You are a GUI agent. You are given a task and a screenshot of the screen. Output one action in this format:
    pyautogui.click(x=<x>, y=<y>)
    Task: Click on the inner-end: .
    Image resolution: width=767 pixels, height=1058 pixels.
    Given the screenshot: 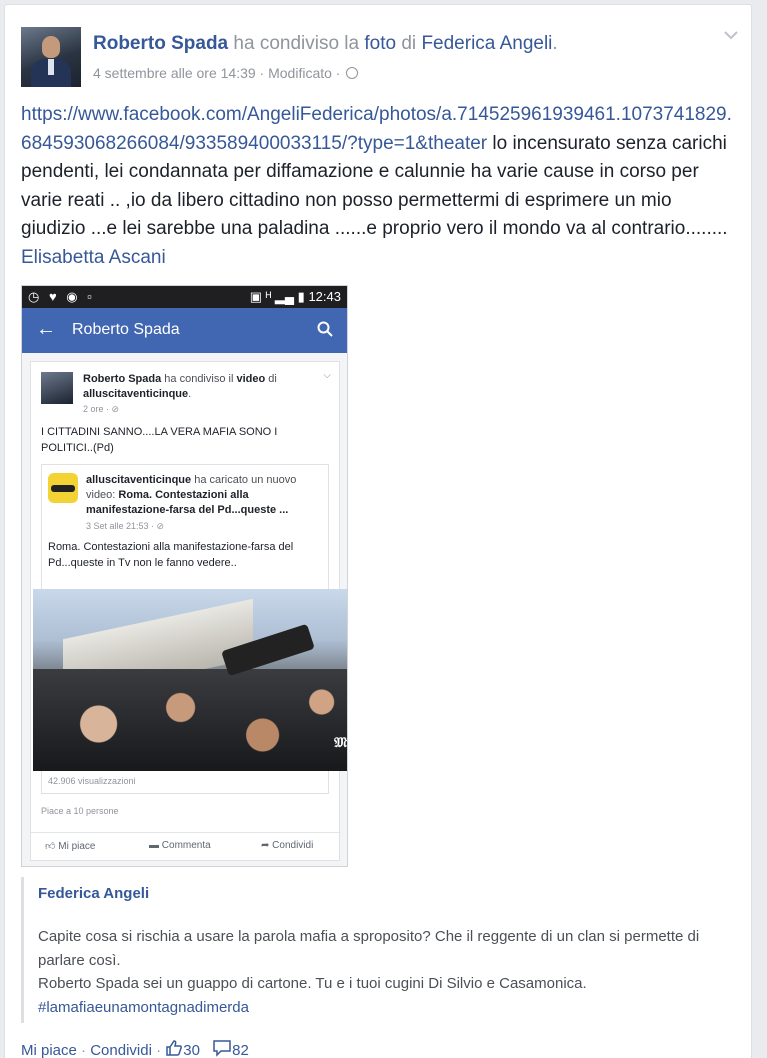 What is the action you would take?
    pyautogui.click(x=190, y=394)
    